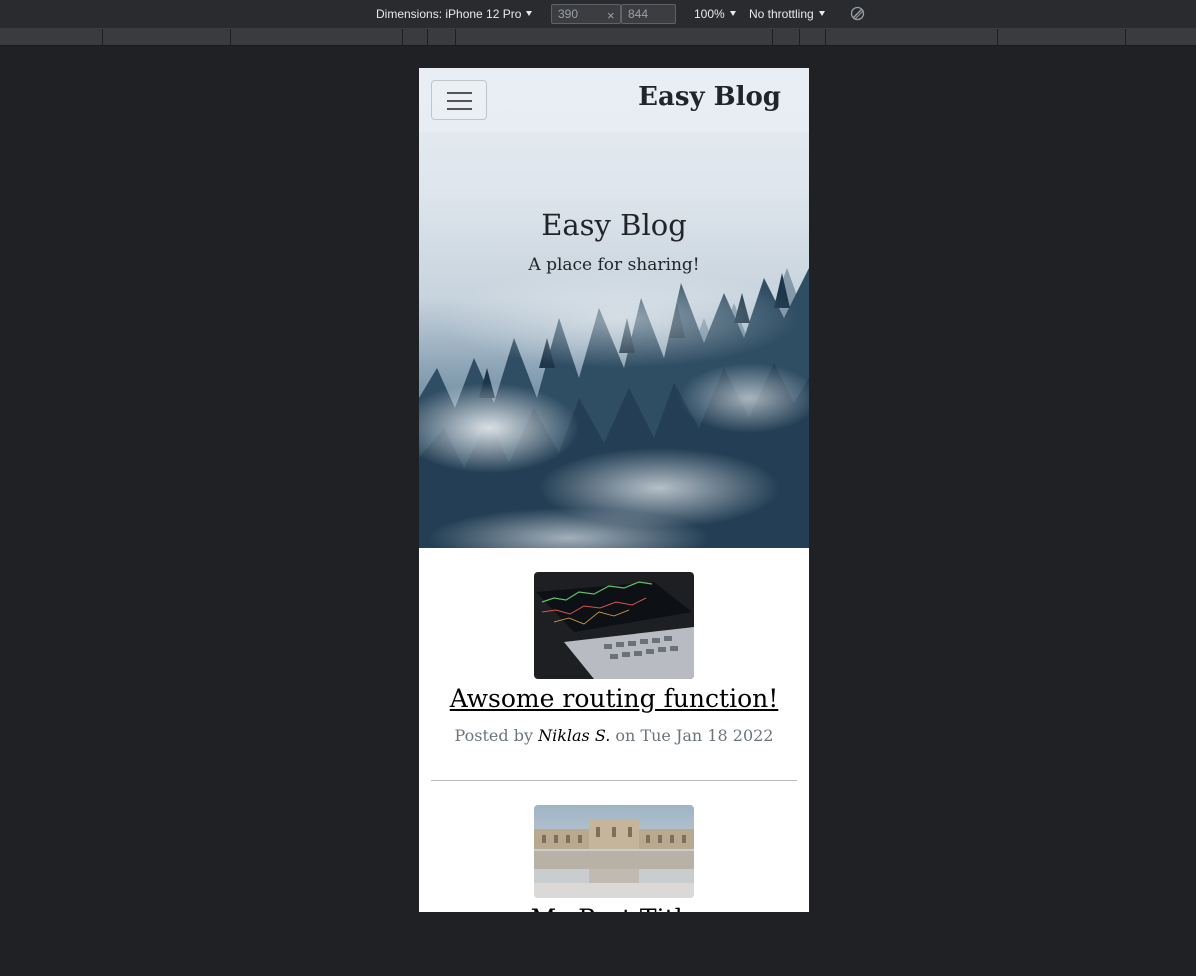 Image resolution: width=1196 pixels, height=976 pixels. What do you see at coordinates (709, 97) in the screenshot?
I see `navbar-brand: Easy Blog` at bounding box center [709, 97].